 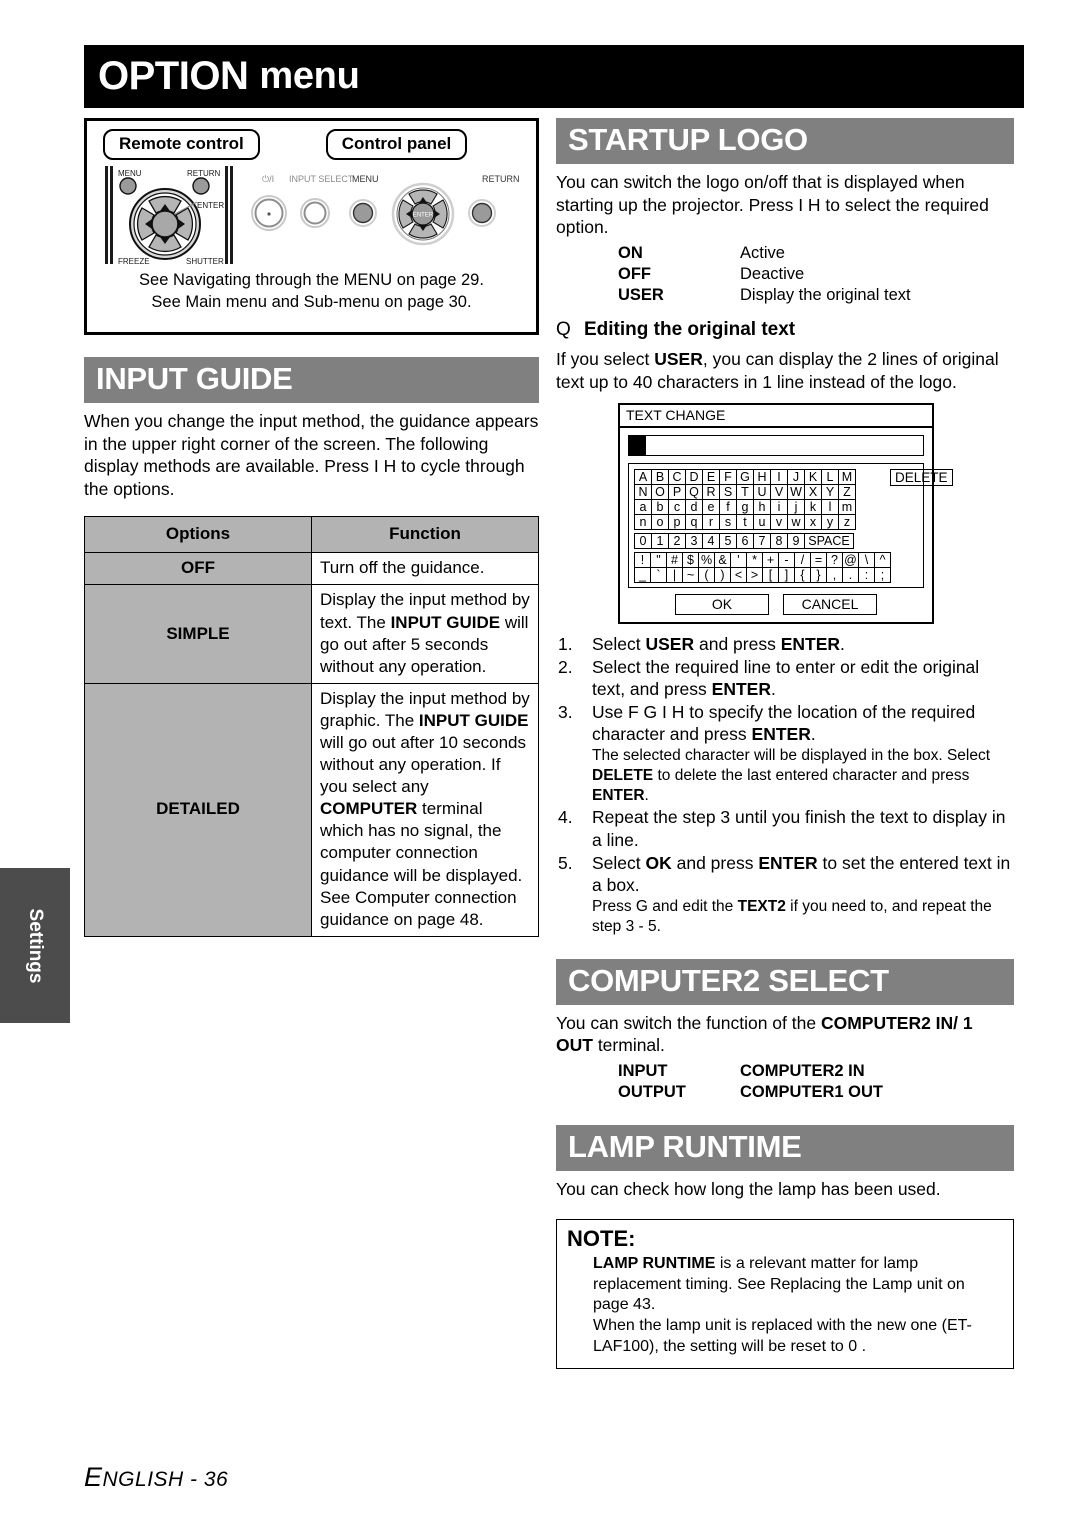 What do you see at coordinates (796, 507) in the screenshot?
I see `keyboard-key: j` at bounding box center [796, 507].